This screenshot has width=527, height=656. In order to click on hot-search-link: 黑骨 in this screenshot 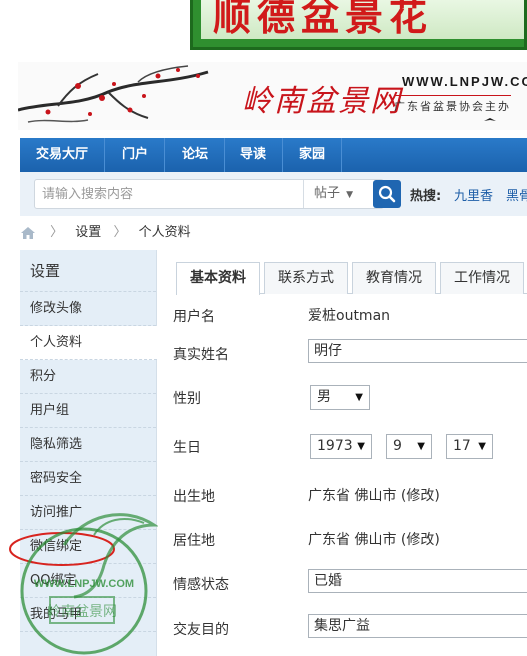, I will do `click(516, 194)`.